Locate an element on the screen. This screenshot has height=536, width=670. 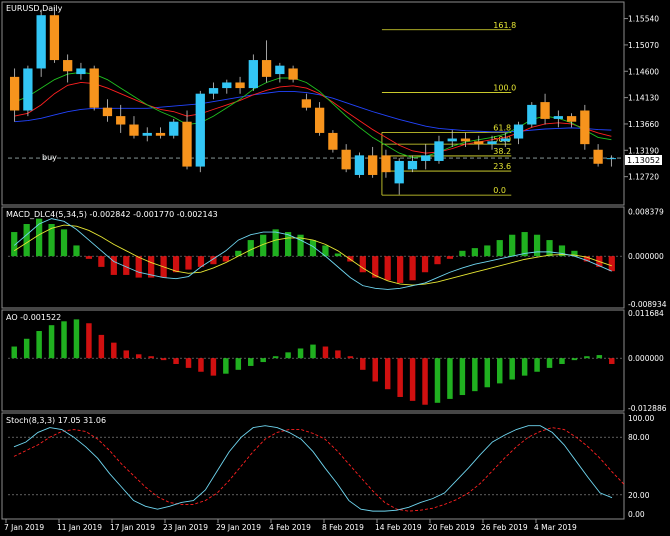
ao-panel is located at coordinates (315, 362).